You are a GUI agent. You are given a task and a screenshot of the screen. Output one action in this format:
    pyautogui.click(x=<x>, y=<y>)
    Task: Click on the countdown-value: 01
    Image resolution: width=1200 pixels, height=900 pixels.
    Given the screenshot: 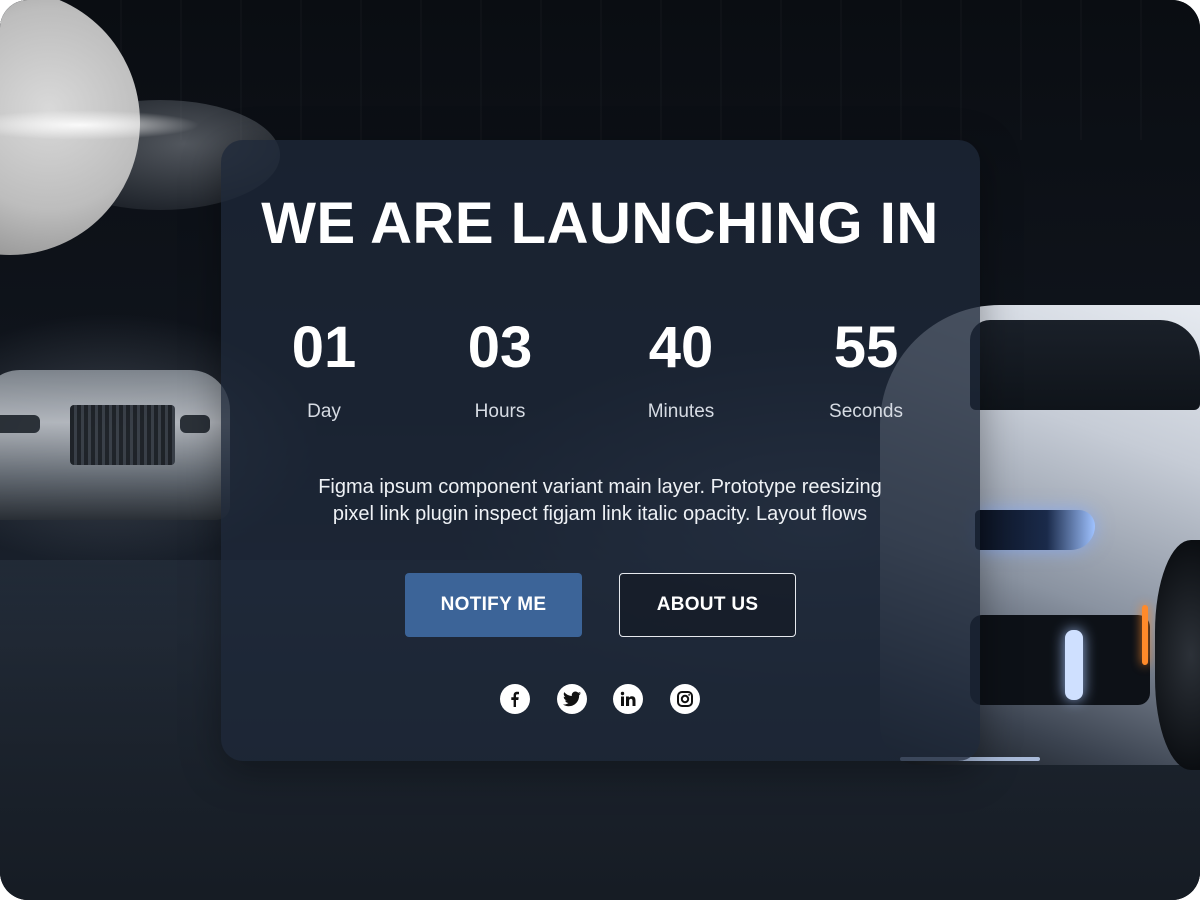 What is the action you would take?
    pyautogui.click(x=324, y=347)
    